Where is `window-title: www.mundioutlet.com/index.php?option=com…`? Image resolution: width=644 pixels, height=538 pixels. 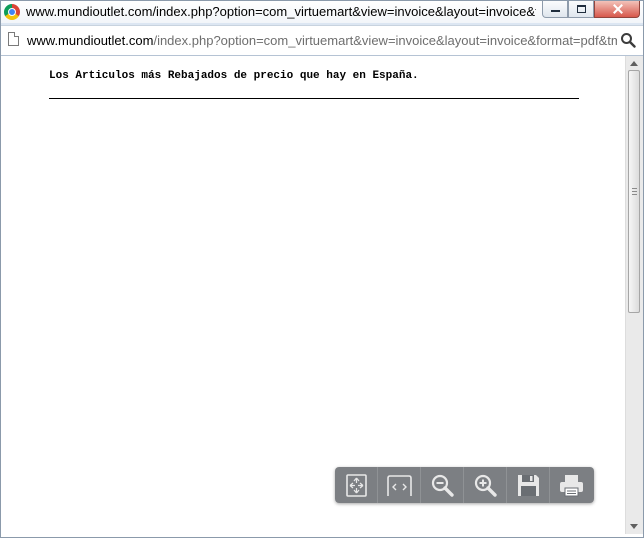
window-title: www.mundioutlet.com/index.php?option=com… is located at coordinates (281, 11).